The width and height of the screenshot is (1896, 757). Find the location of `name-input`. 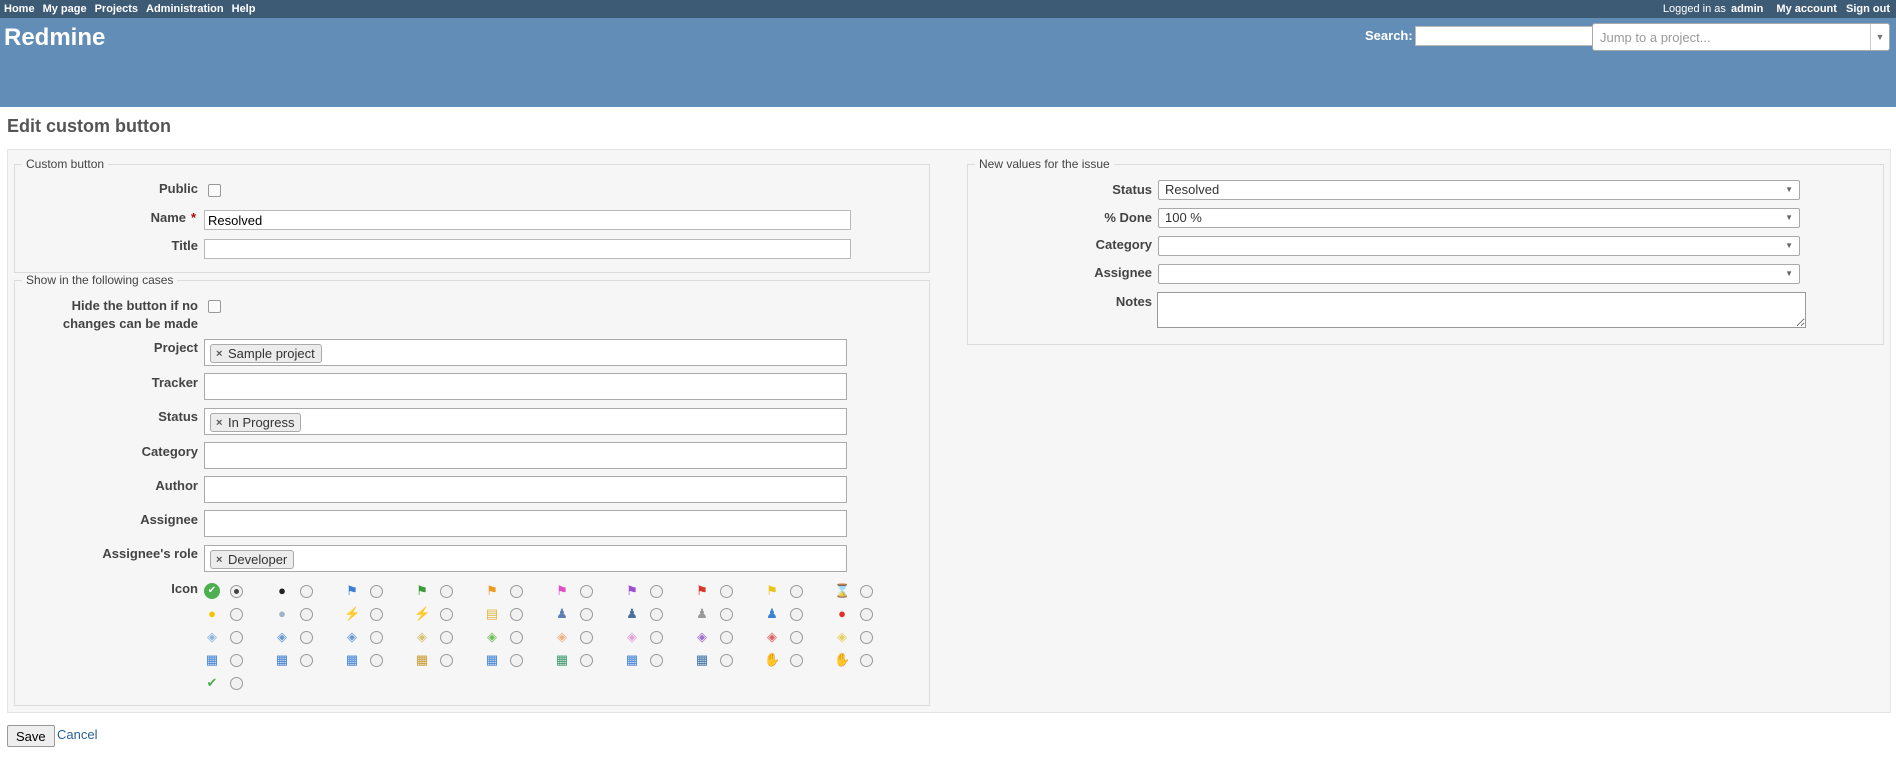

name-input is located at coordinates (527, 220).